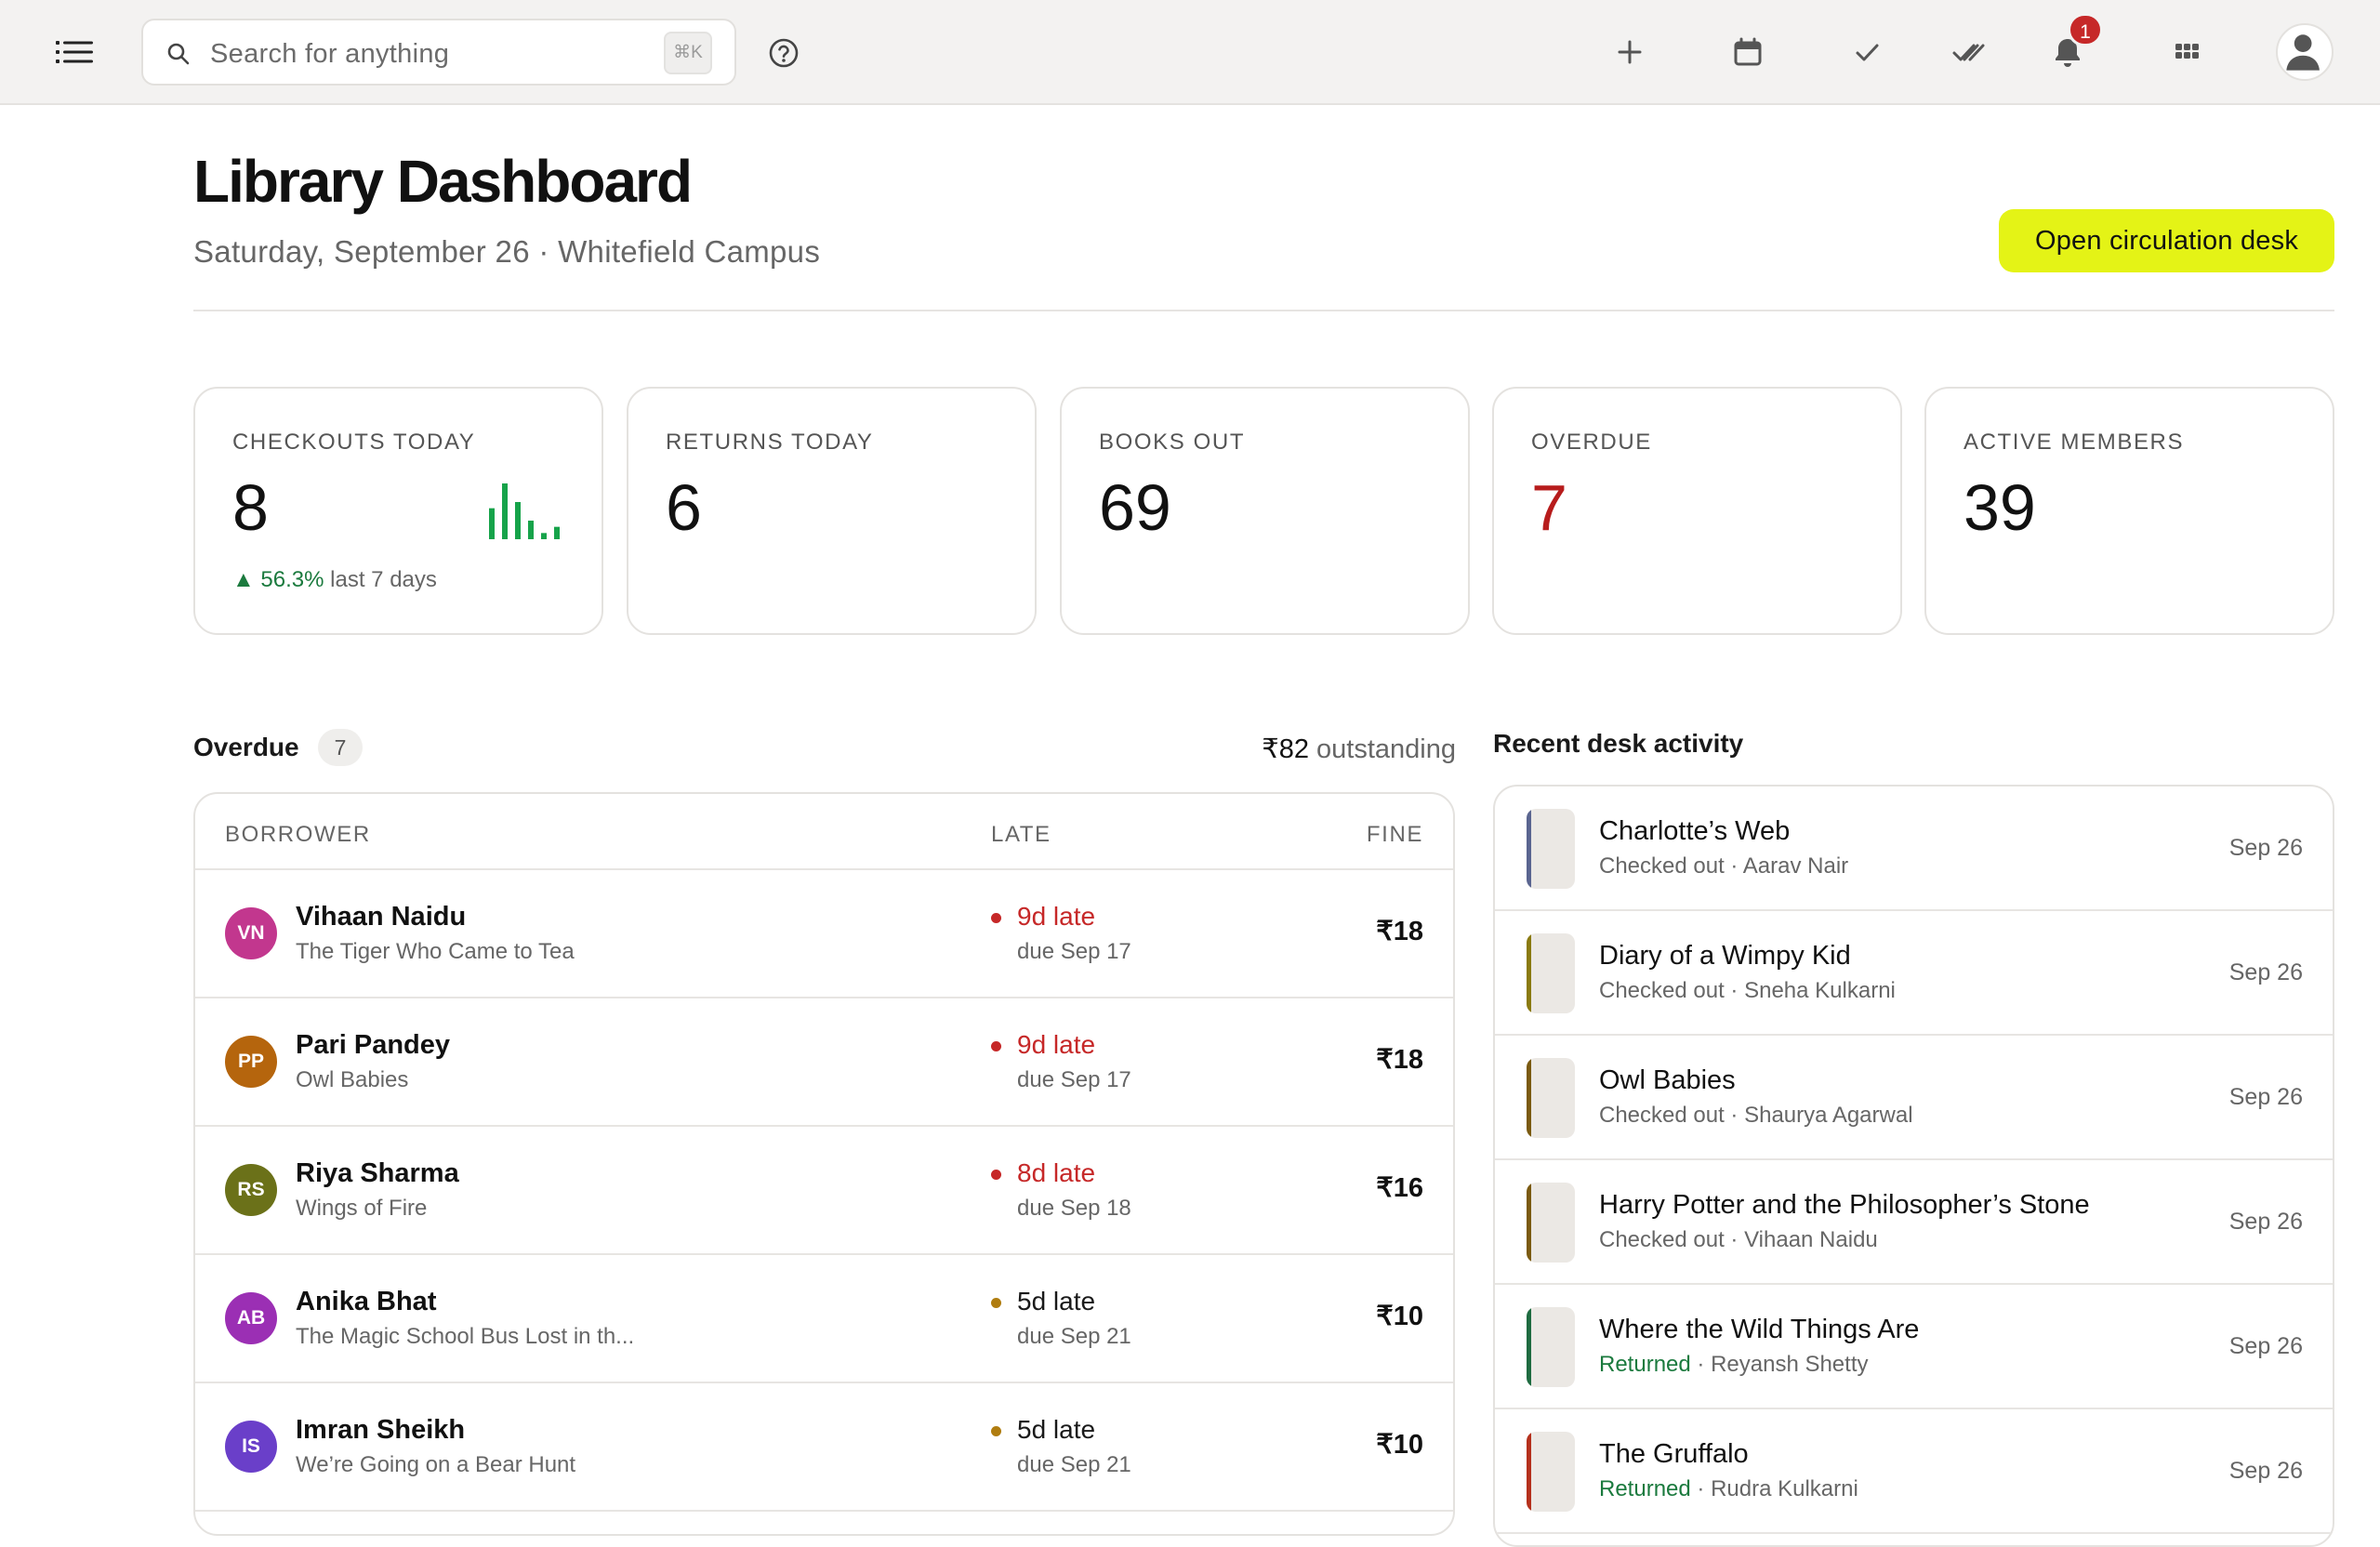 The height and width of the screenshot is (1547, 2380). What do you see at coordinates (2074, 442) in the screenshot?
I see `stat-label: ACTIVE MEMBERS` at bounding box center [2074, 442].